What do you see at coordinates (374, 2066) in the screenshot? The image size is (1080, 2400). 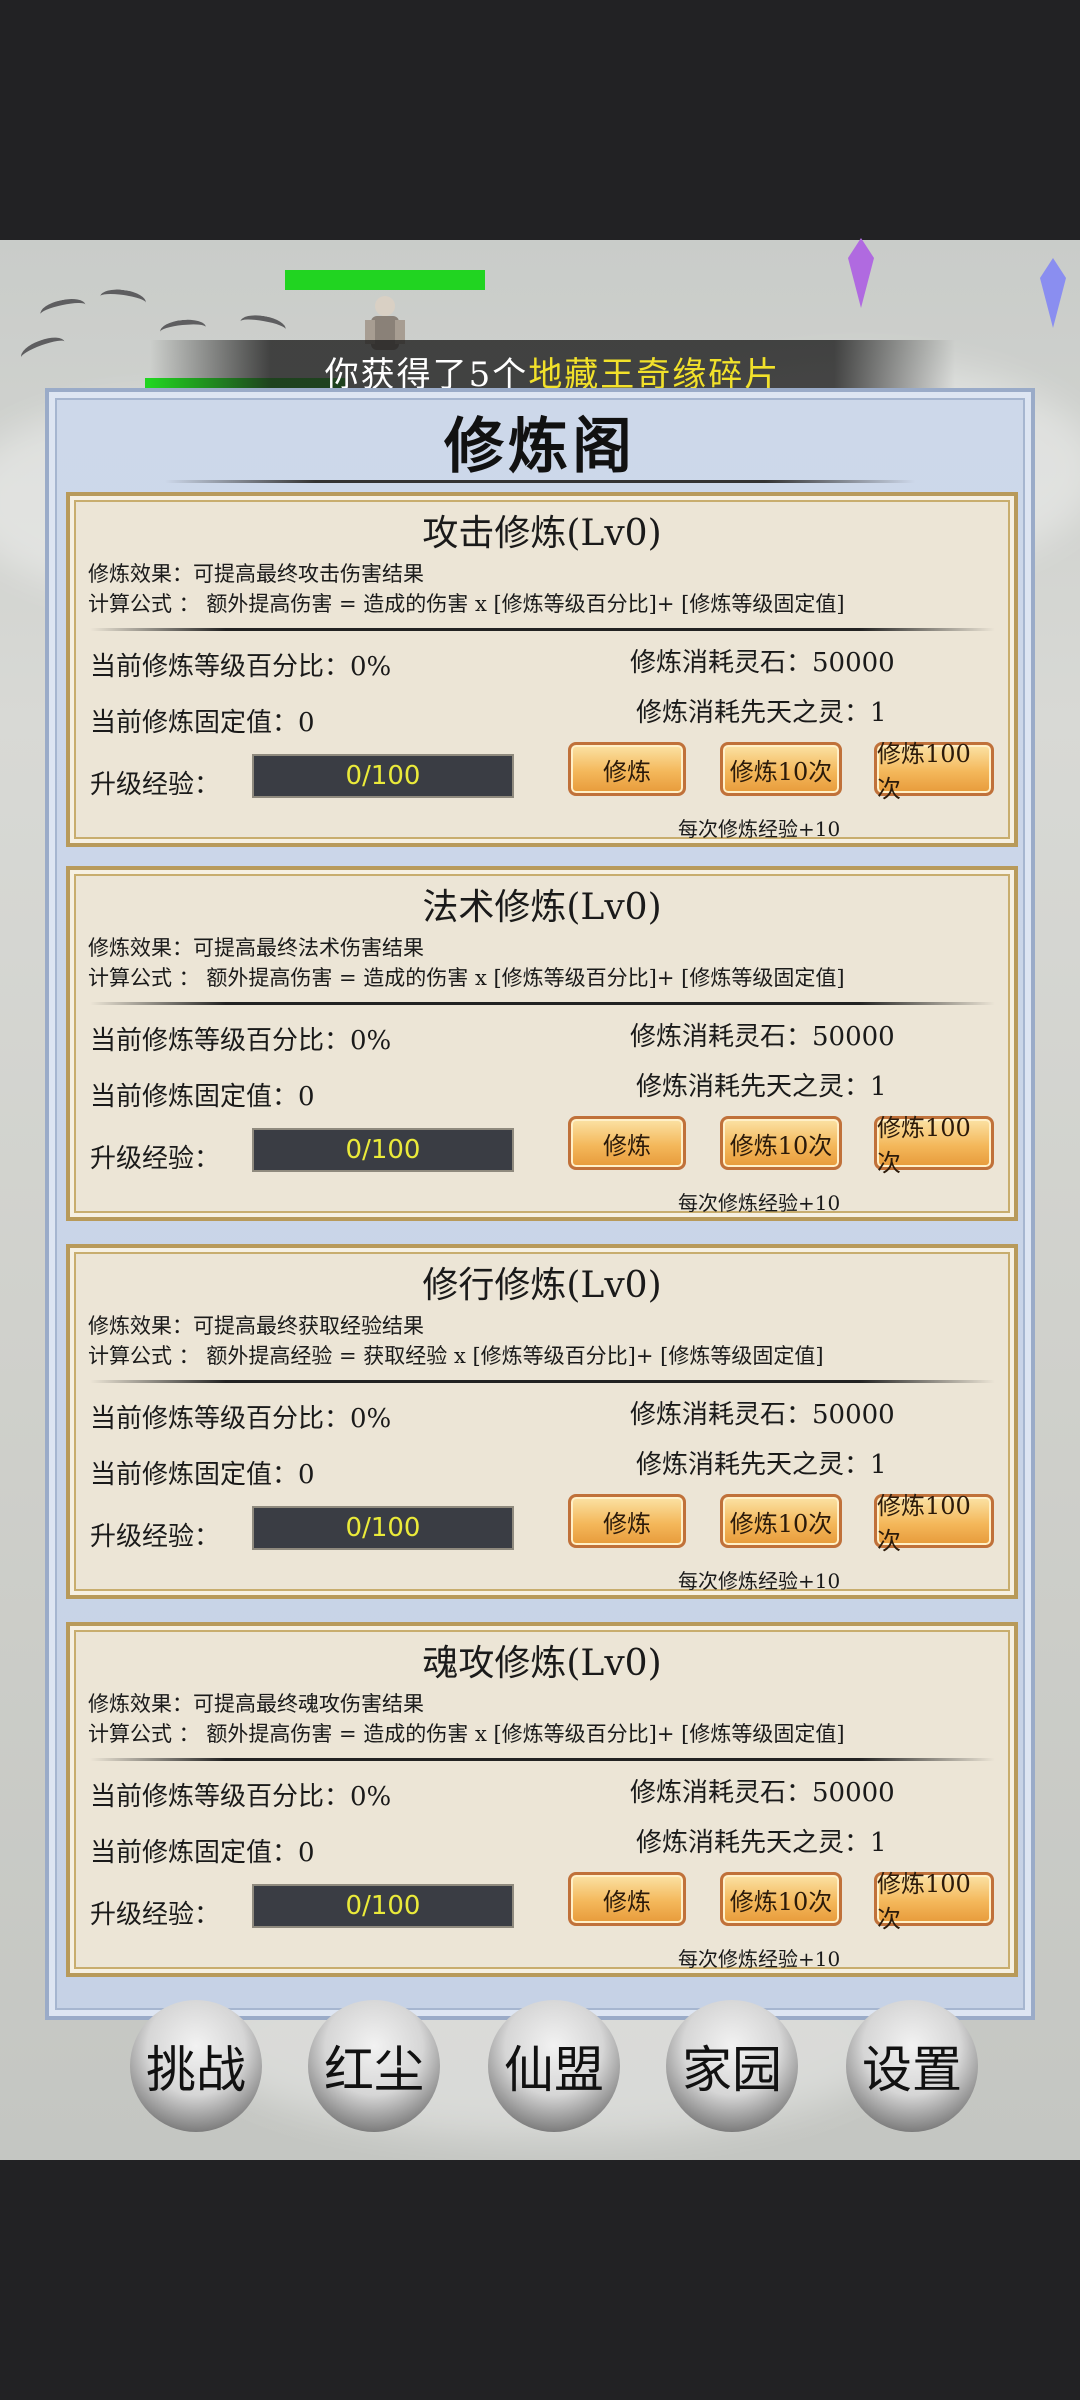 I see `nav-hongchen-button: 红尘` at bounding box center [374, 2066].